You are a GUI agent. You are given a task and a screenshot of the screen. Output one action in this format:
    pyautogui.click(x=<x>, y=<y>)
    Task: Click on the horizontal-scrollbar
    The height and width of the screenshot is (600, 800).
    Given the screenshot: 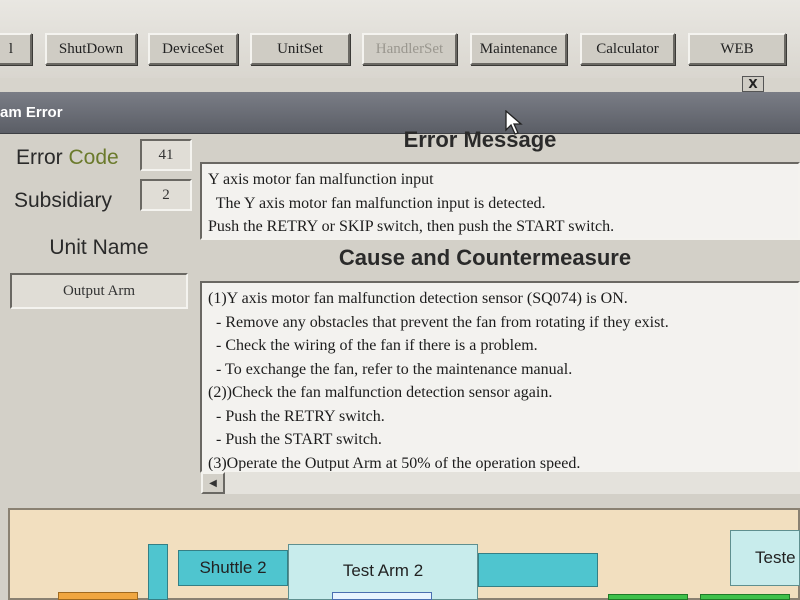 What is the action you would take?
    pyautogui.click(x=512, y=483)
    